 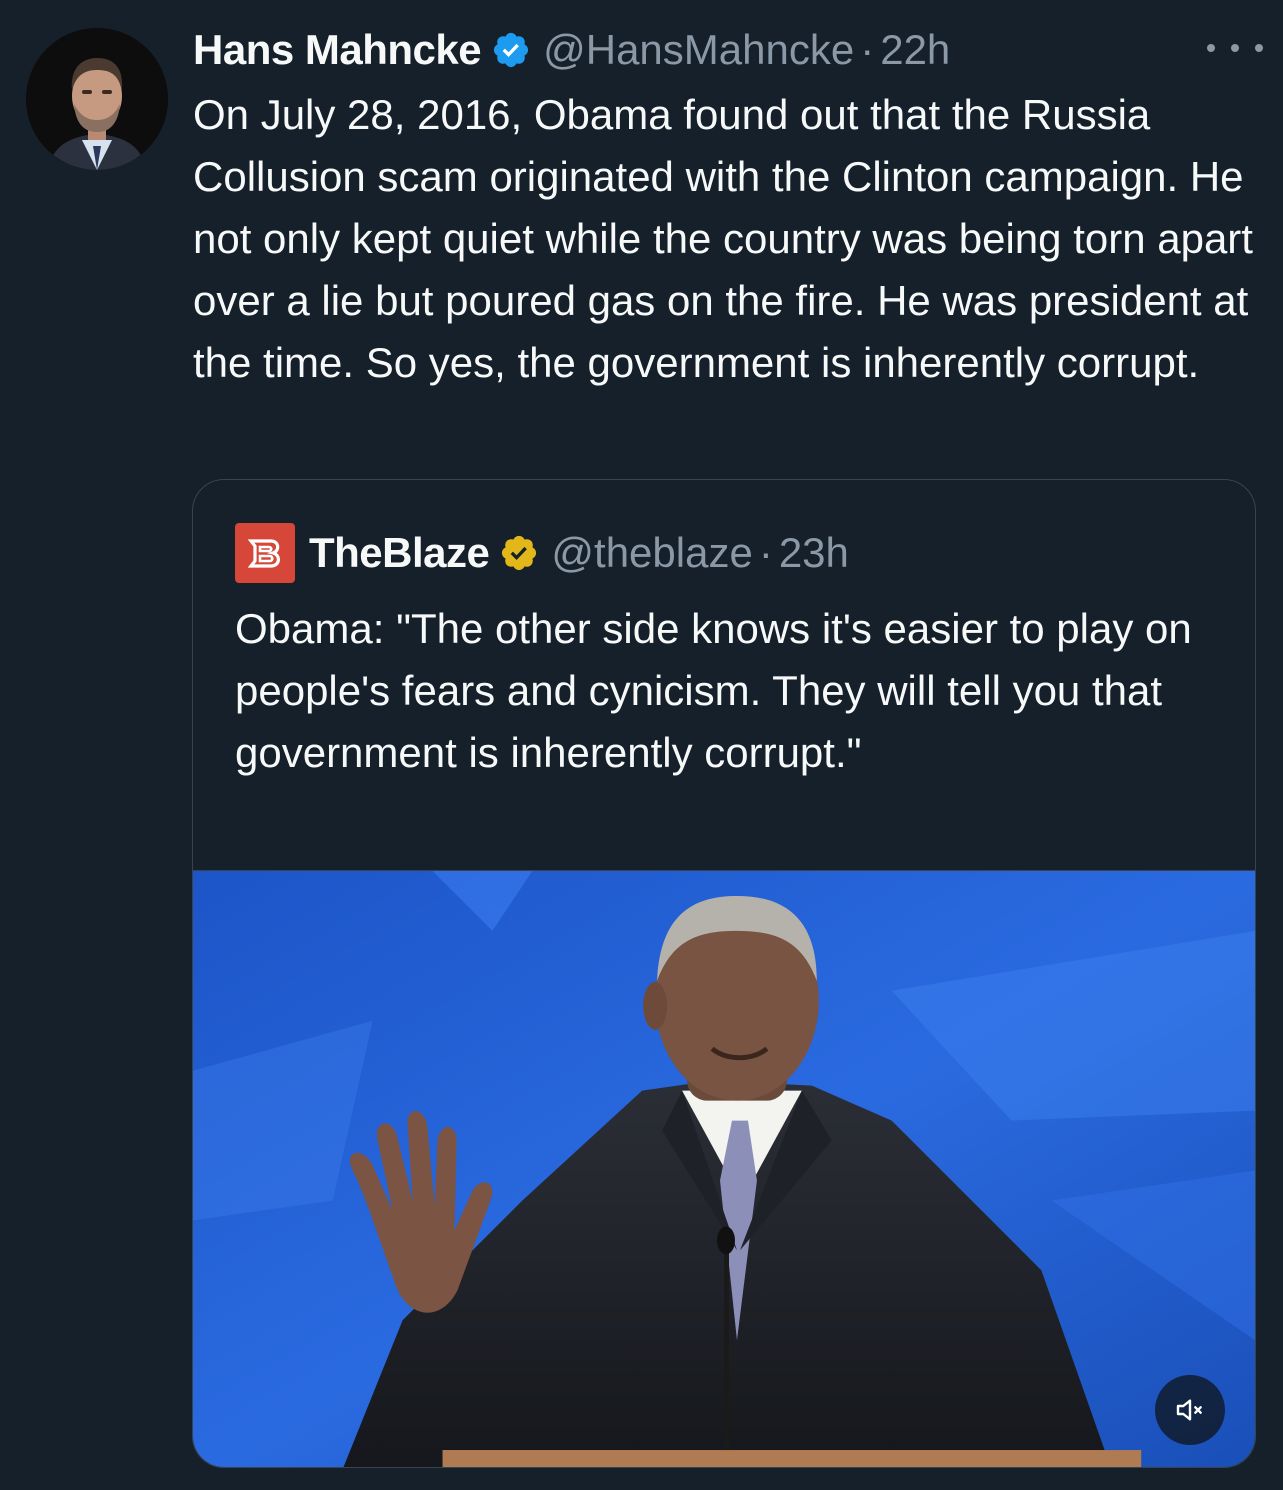 I want to click on quoted-tweet-timestamp: 23h, so click(x=814, y=553).